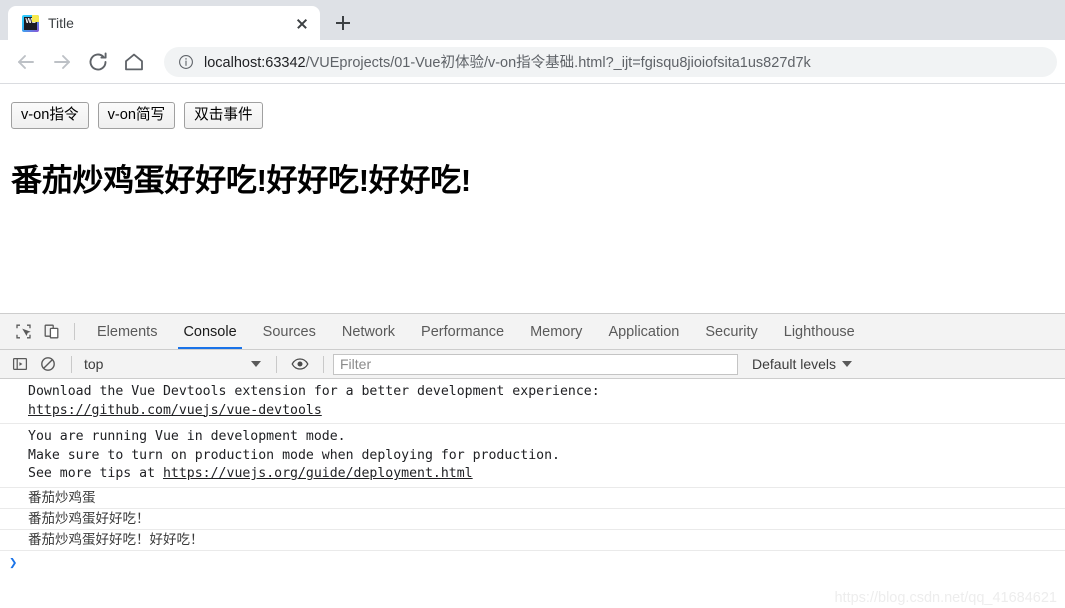  I want to click on execution-context-label: top, so click(94, 364).